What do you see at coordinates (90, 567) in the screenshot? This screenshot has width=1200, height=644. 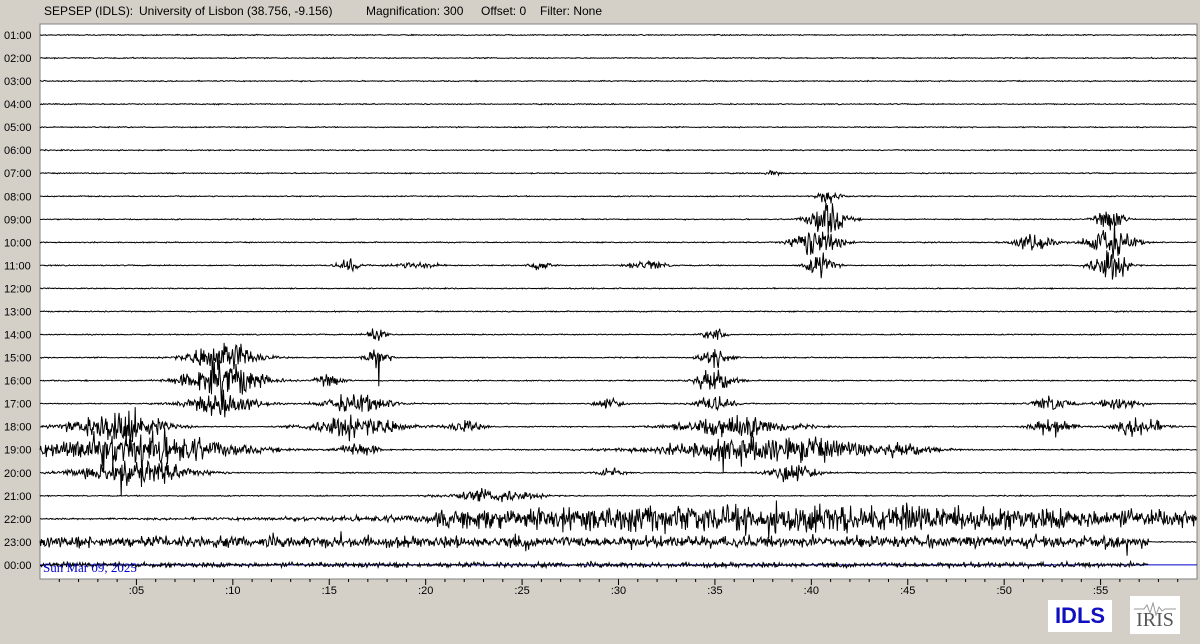 I see `date-label: Sun Mar 09, 2025` at bounding box center [90, 567].